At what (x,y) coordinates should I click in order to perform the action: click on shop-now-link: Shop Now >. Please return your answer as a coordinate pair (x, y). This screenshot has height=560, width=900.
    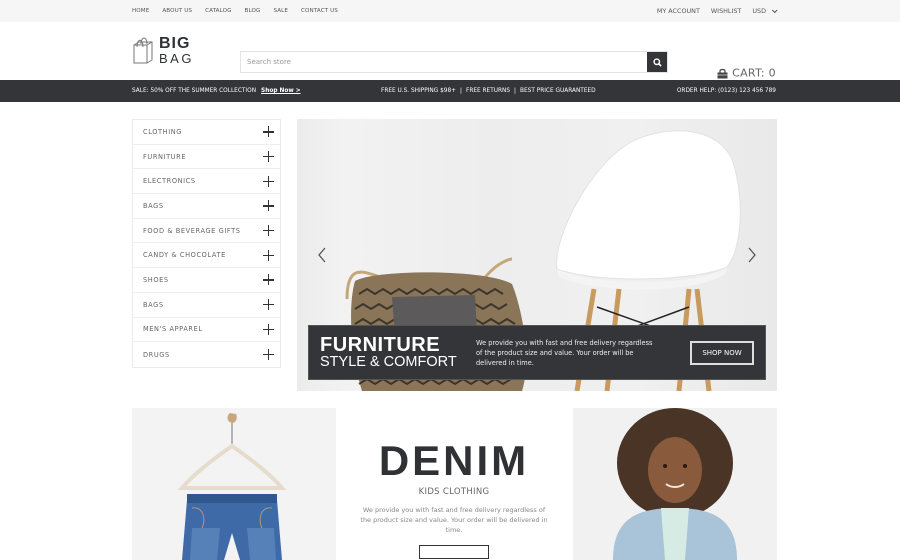
    Looking at the image, I should click on (281, 91).